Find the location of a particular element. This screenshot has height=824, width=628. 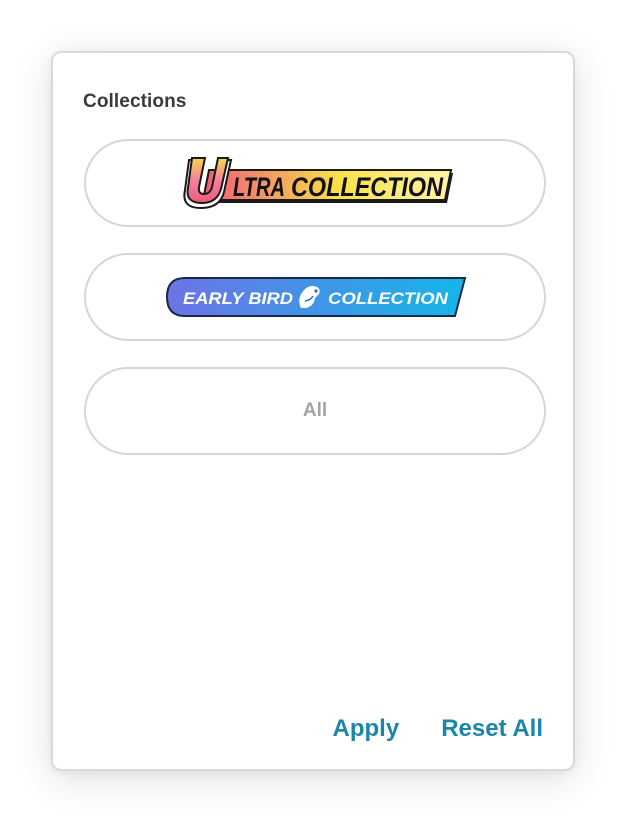

early-bird-collection-logo-icon: EARLY BIRD COLLECTION is located at coordinates (316, 297).